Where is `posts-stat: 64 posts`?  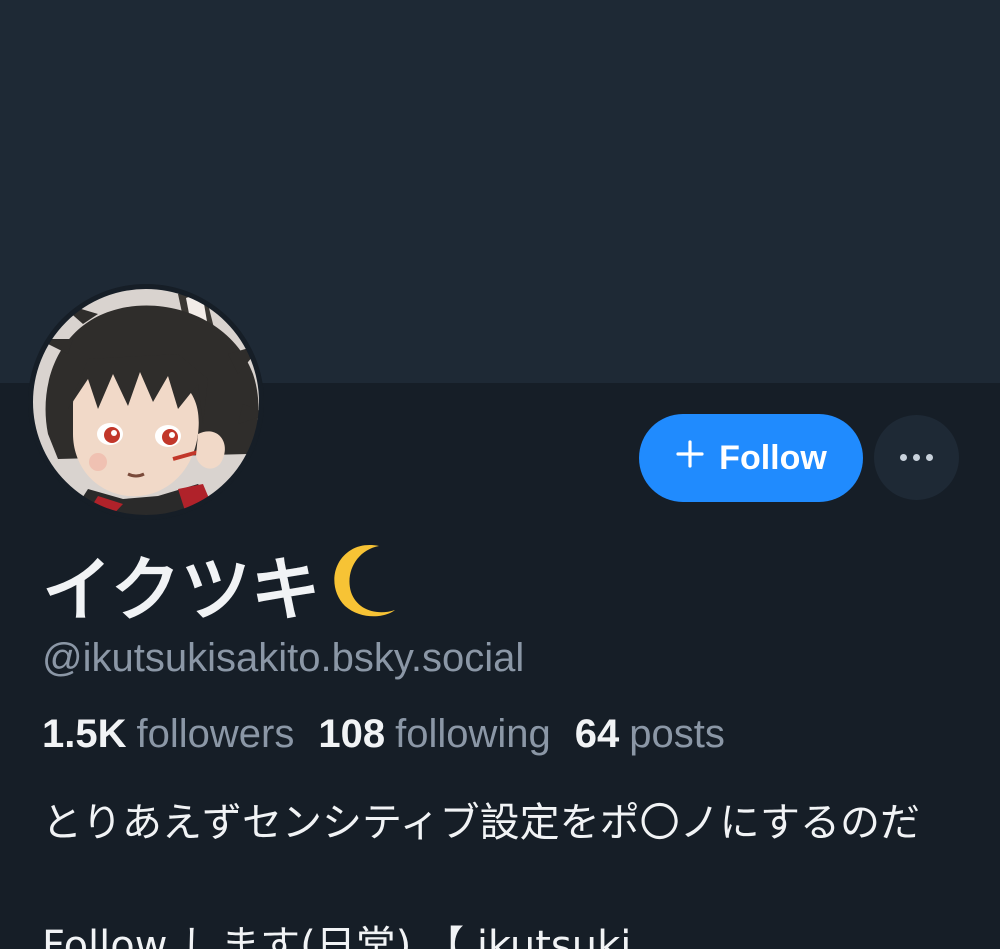 posts-stat: 64 posts is located at coordinates (650, 734).